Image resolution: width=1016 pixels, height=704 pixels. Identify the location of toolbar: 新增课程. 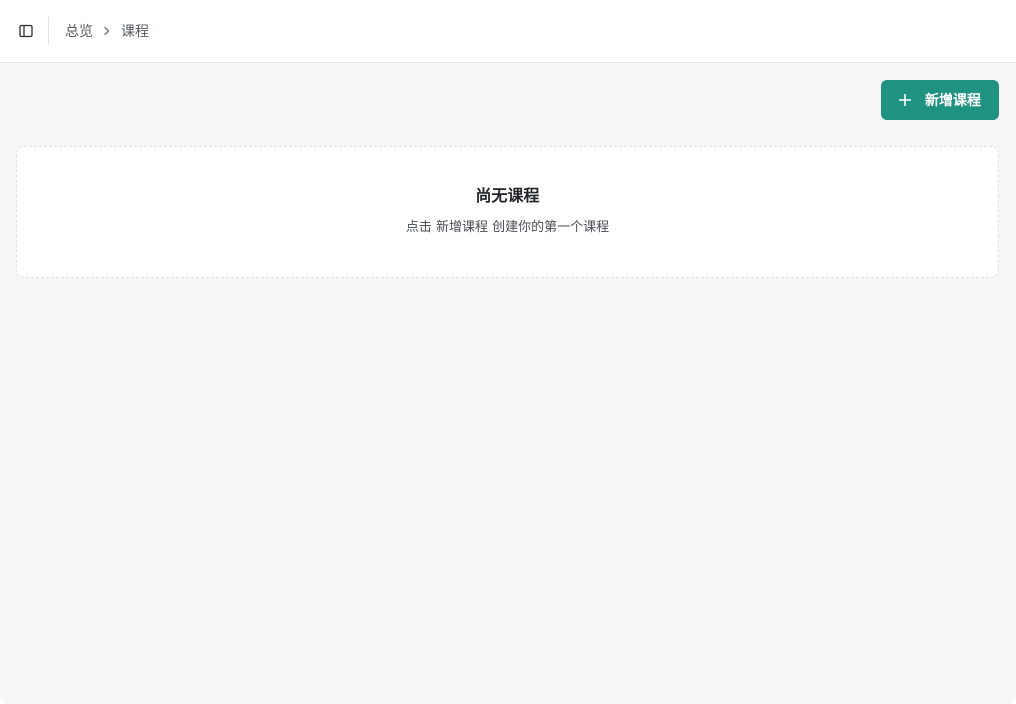
(507, 100).